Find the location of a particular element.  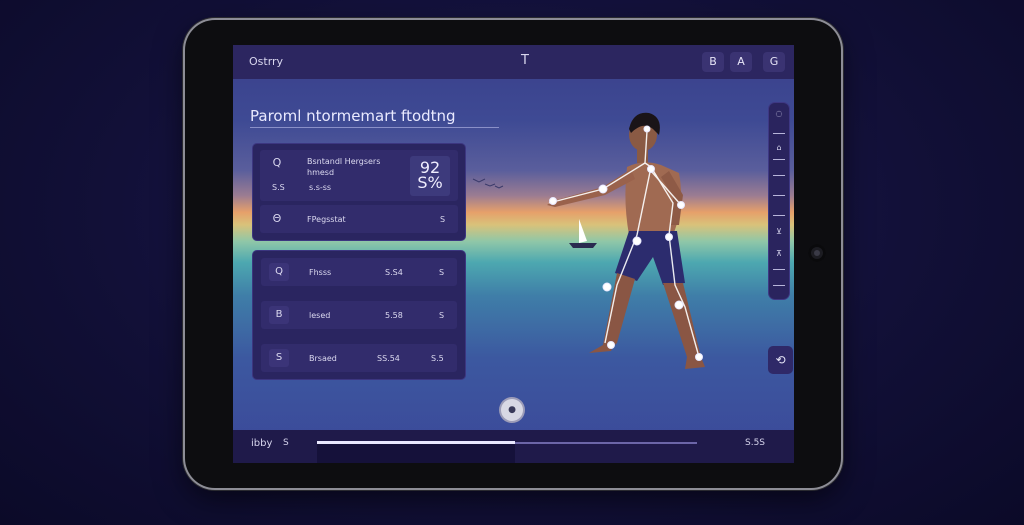

rail-marker-icon: ⊼ is located at coordinates (779, 253).